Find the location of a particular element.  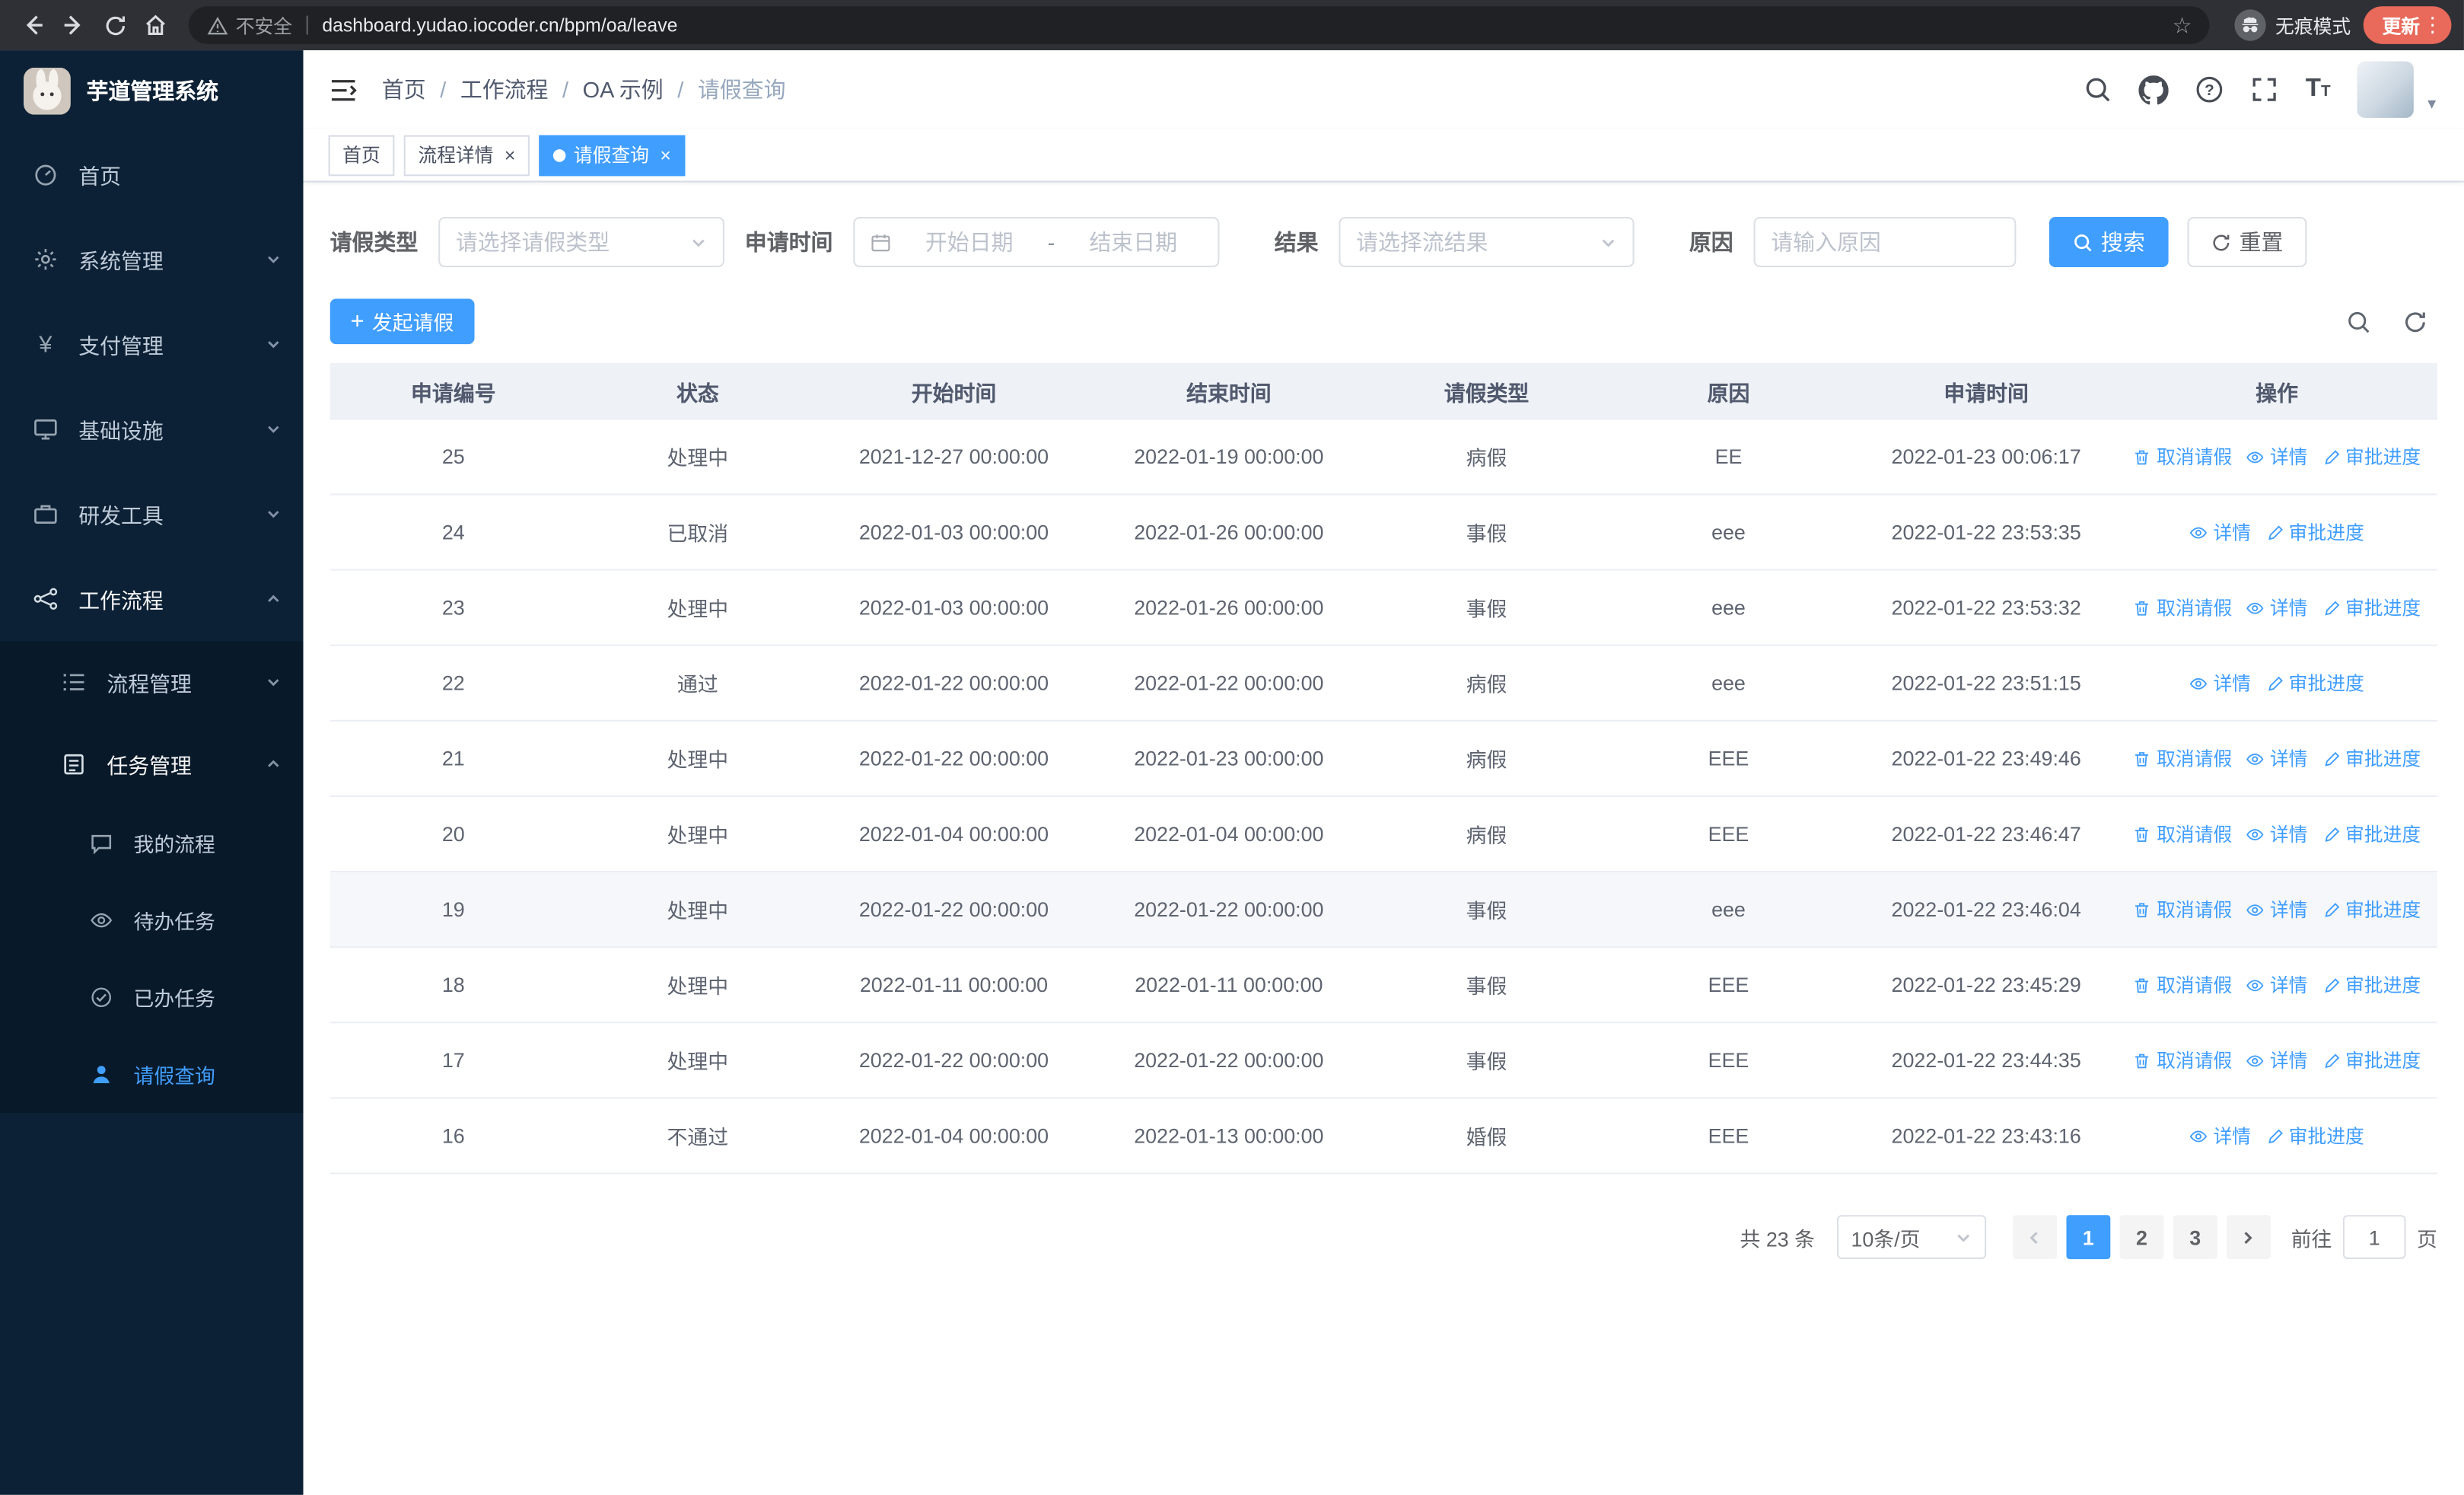

sidebar-item-dev-tools: 研发工具 is located at coordinates (152, 514).